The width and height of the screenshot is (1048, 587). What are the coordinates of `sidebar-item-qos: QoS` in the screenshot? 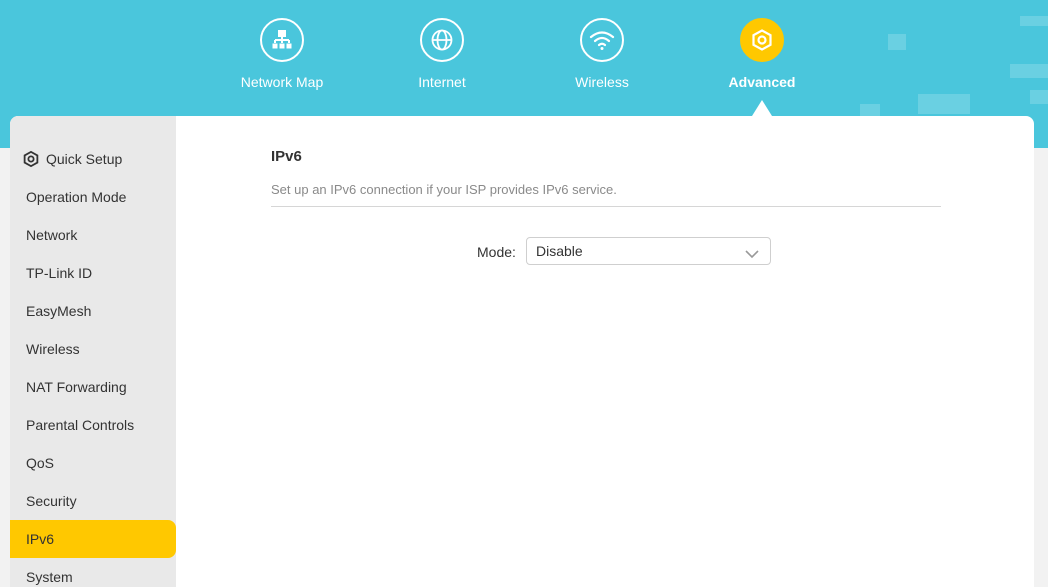 It's located at (93, 463).